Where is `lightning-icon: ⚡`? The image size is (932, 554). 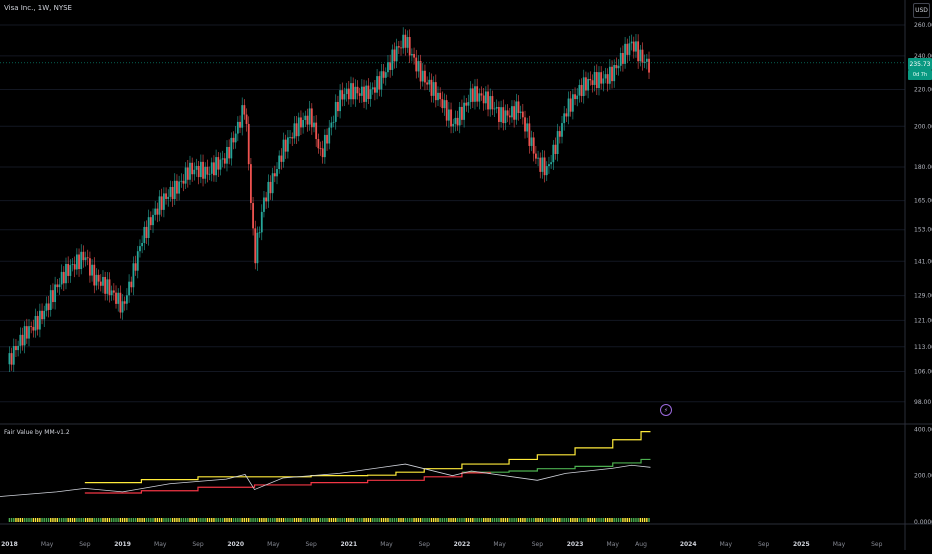
lightning-icon: ⚡ is located at coordinates (666, 410).